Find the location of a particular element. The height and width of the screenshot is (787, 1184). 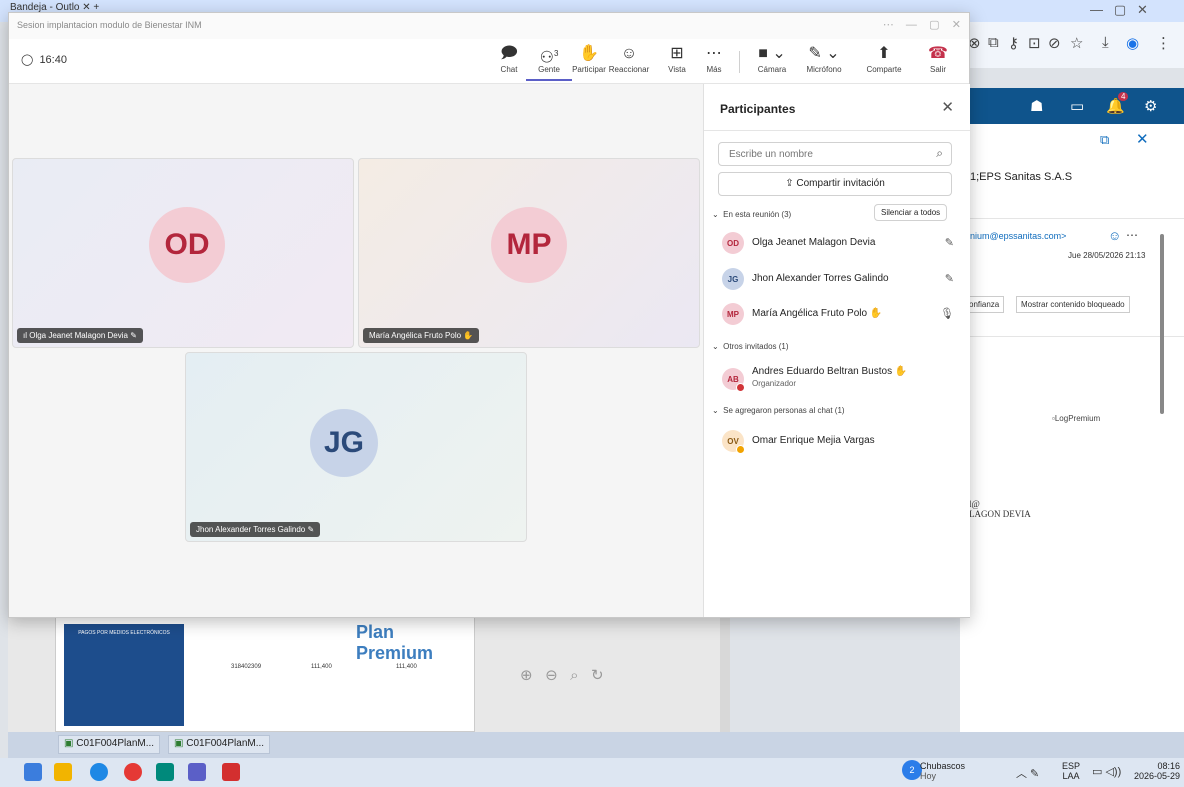

search-field: ⌕ is located at coordinates (835, 154).